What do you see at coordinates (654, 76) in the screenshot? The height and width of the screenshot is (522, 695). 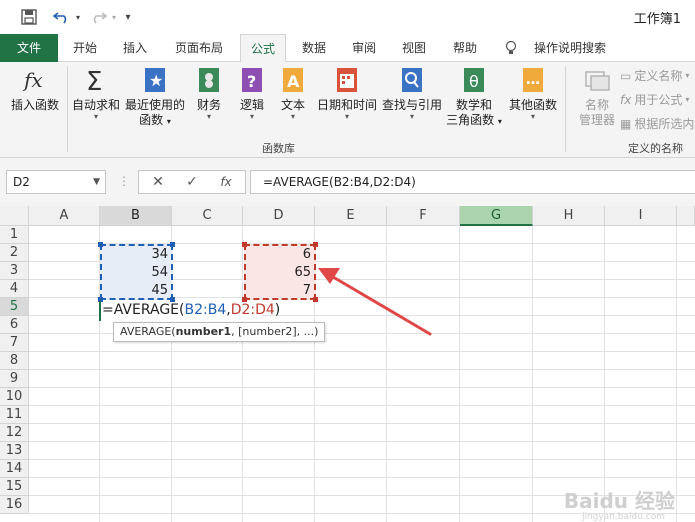 I see `define-name-button: ▭ 定义名称 ▾` at bounding box center [654, 76].